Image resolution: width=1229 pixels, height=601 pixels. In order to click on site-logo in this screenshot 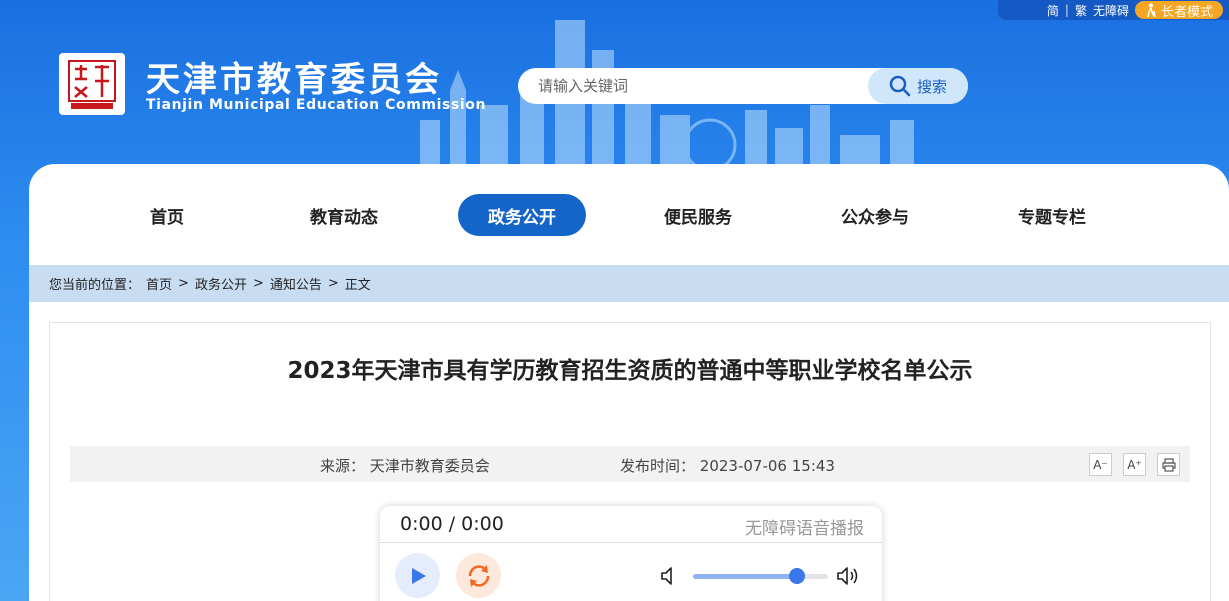, I will do `click(92, 84)`.